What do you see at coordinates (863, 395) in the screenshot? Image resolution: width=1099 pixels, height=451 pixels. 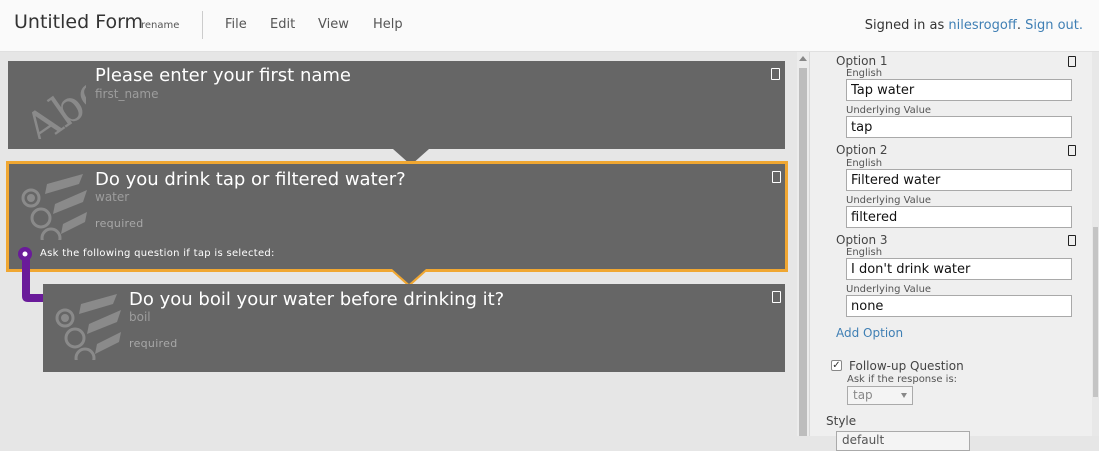 I see `ask-if-value: tap` at bounding box center [863, 395].